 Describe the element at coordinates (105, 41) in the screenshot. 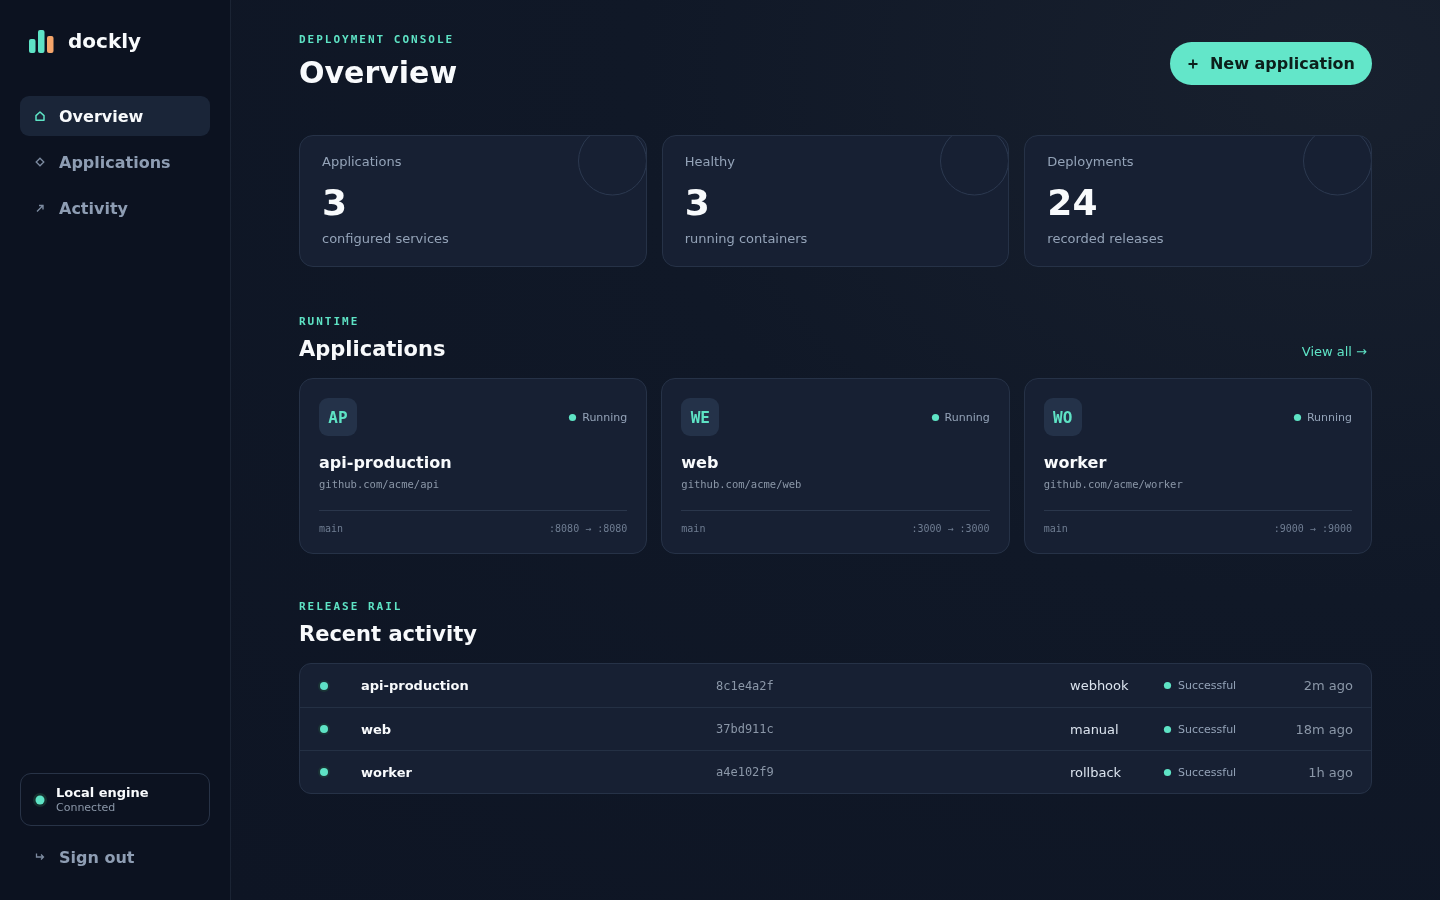

I see `brand-name: dockly` at that location.